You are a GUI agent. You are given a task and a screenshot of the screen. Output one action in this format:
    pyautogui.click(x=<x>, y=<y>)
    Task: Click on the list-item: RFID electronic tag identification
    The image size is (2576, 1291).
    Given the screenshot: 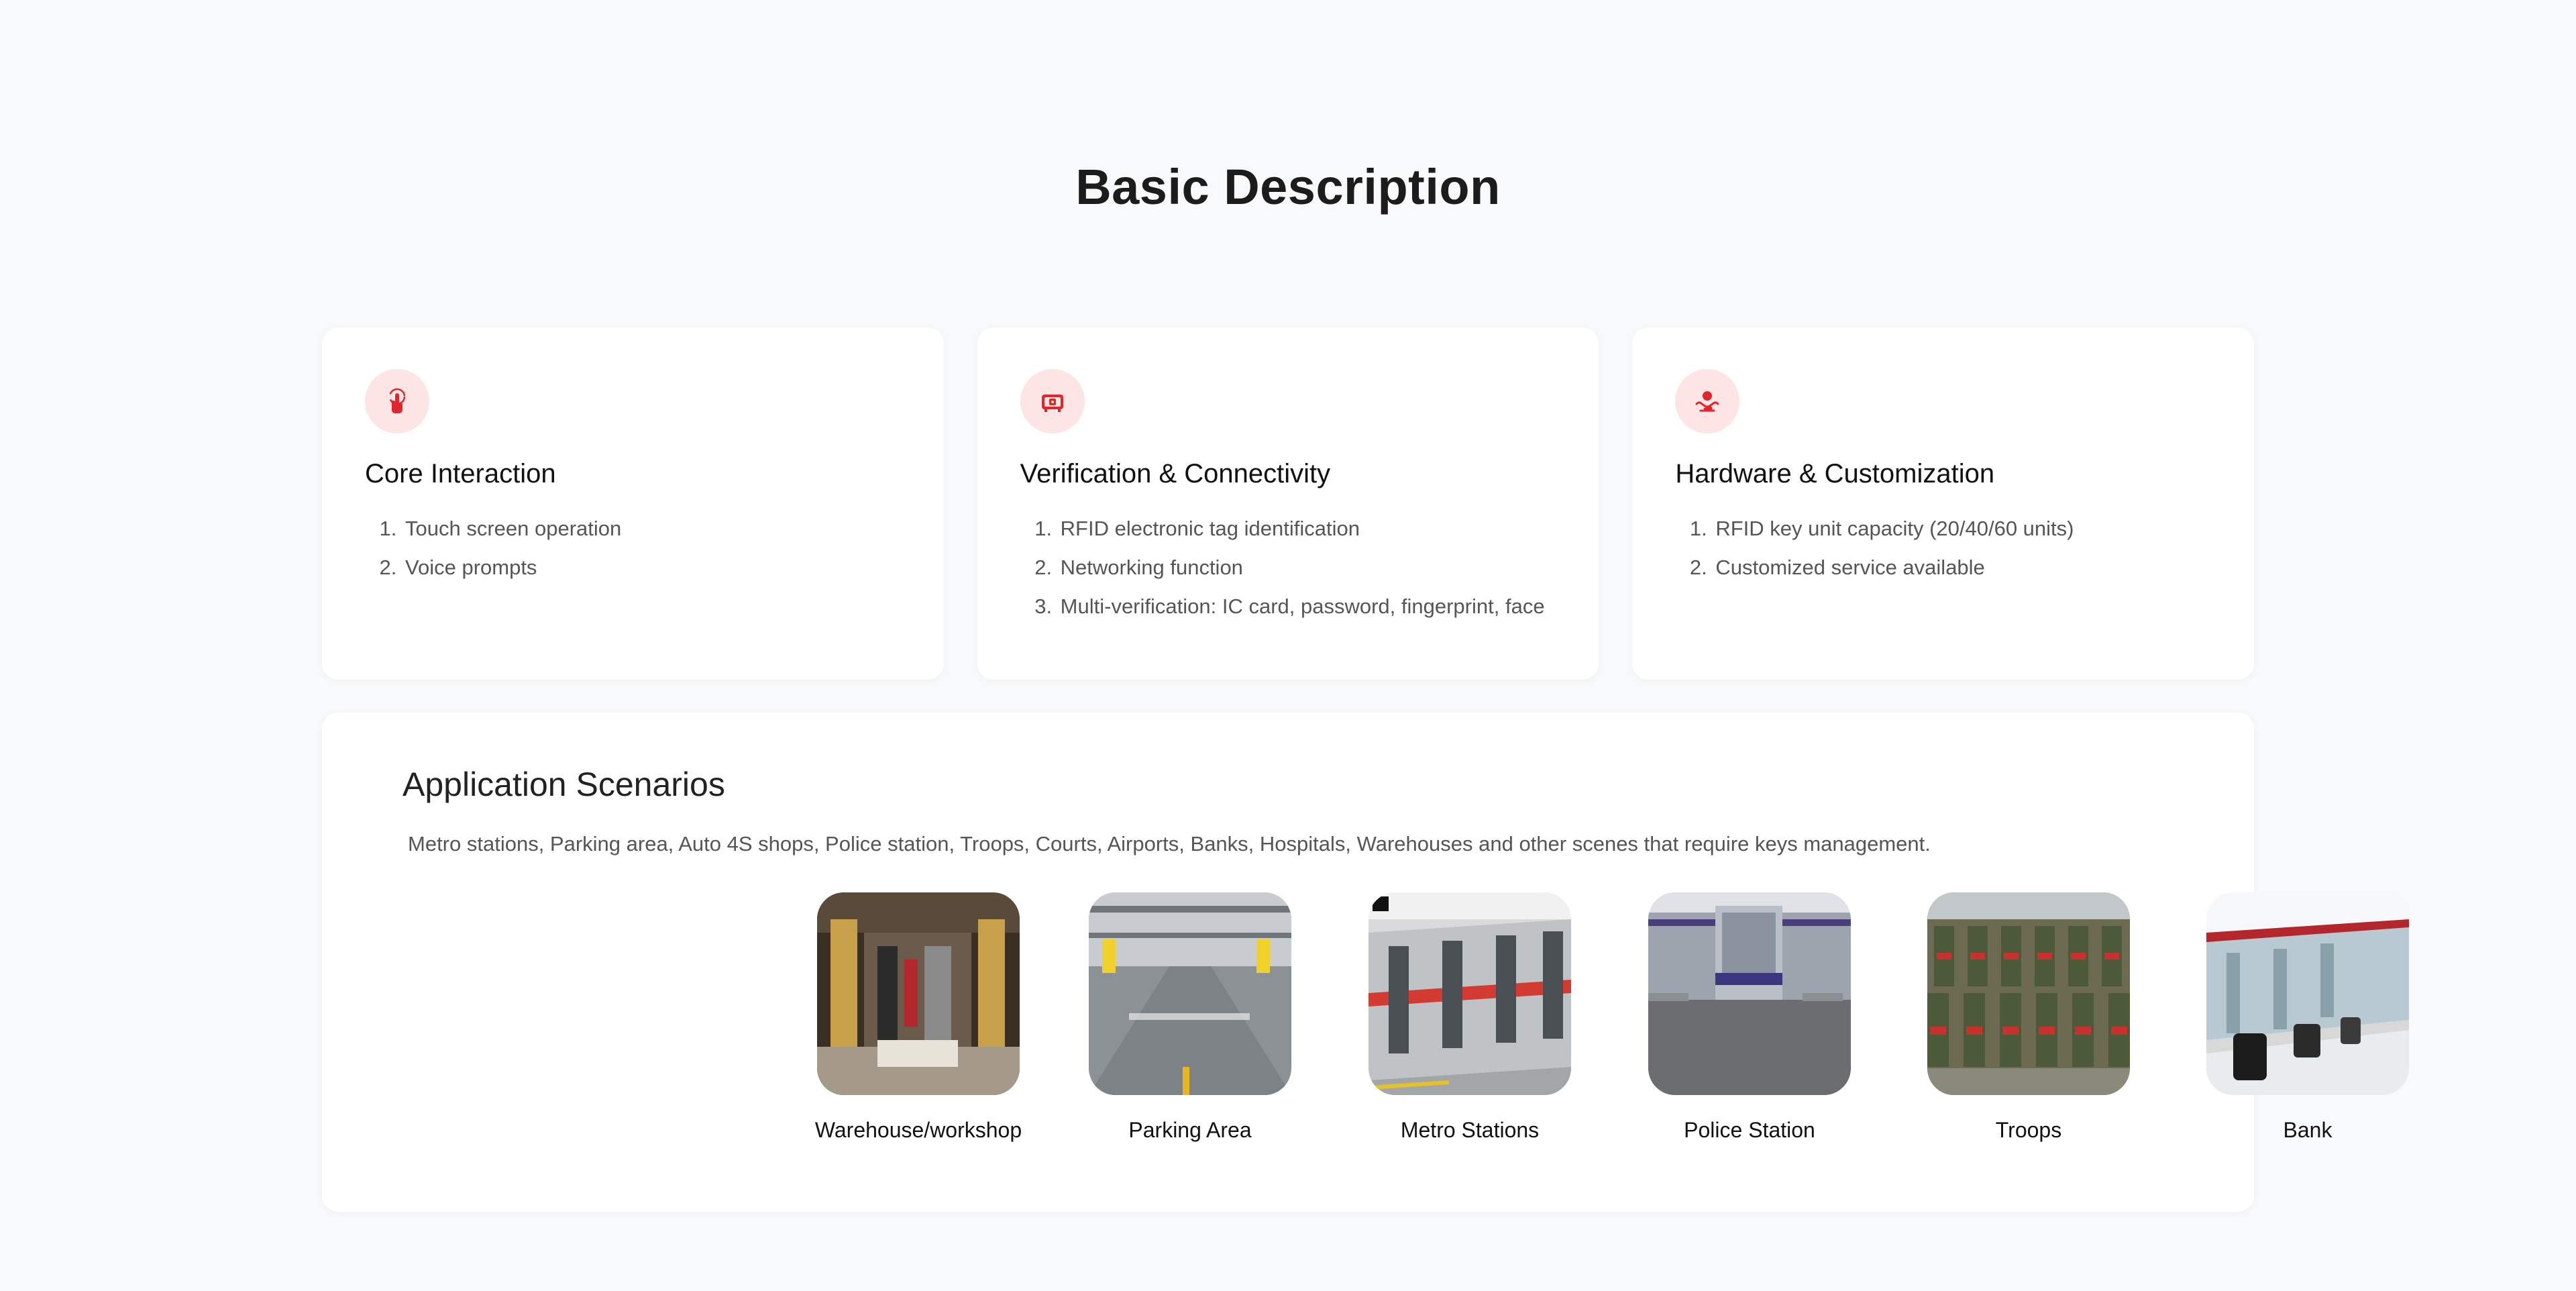 What is the action you would take?
    pyautogui.click(x=1328, y=528)
    